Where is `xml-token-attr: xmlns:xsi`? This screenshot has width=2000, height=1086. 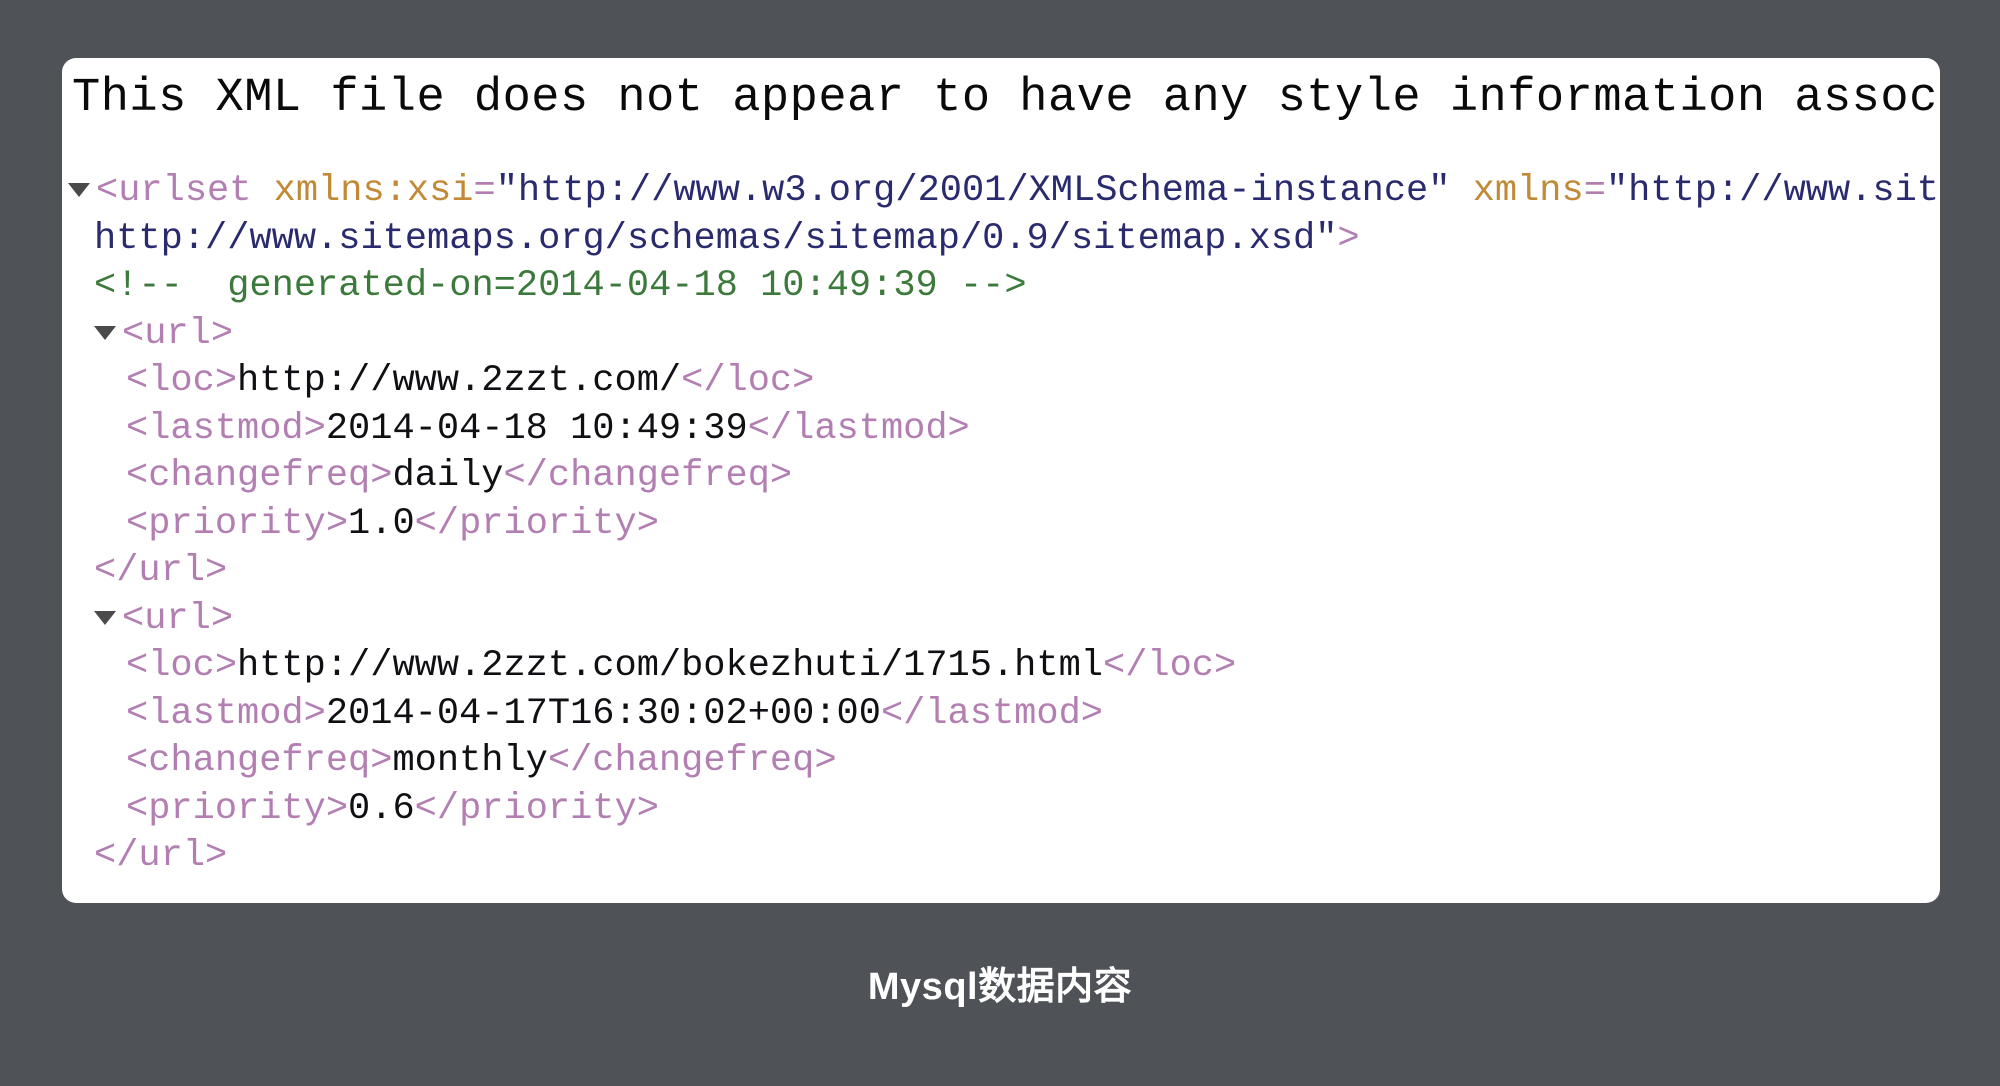
xml-token-attr: xmlns:xsi is located at coordinates (373, 191).